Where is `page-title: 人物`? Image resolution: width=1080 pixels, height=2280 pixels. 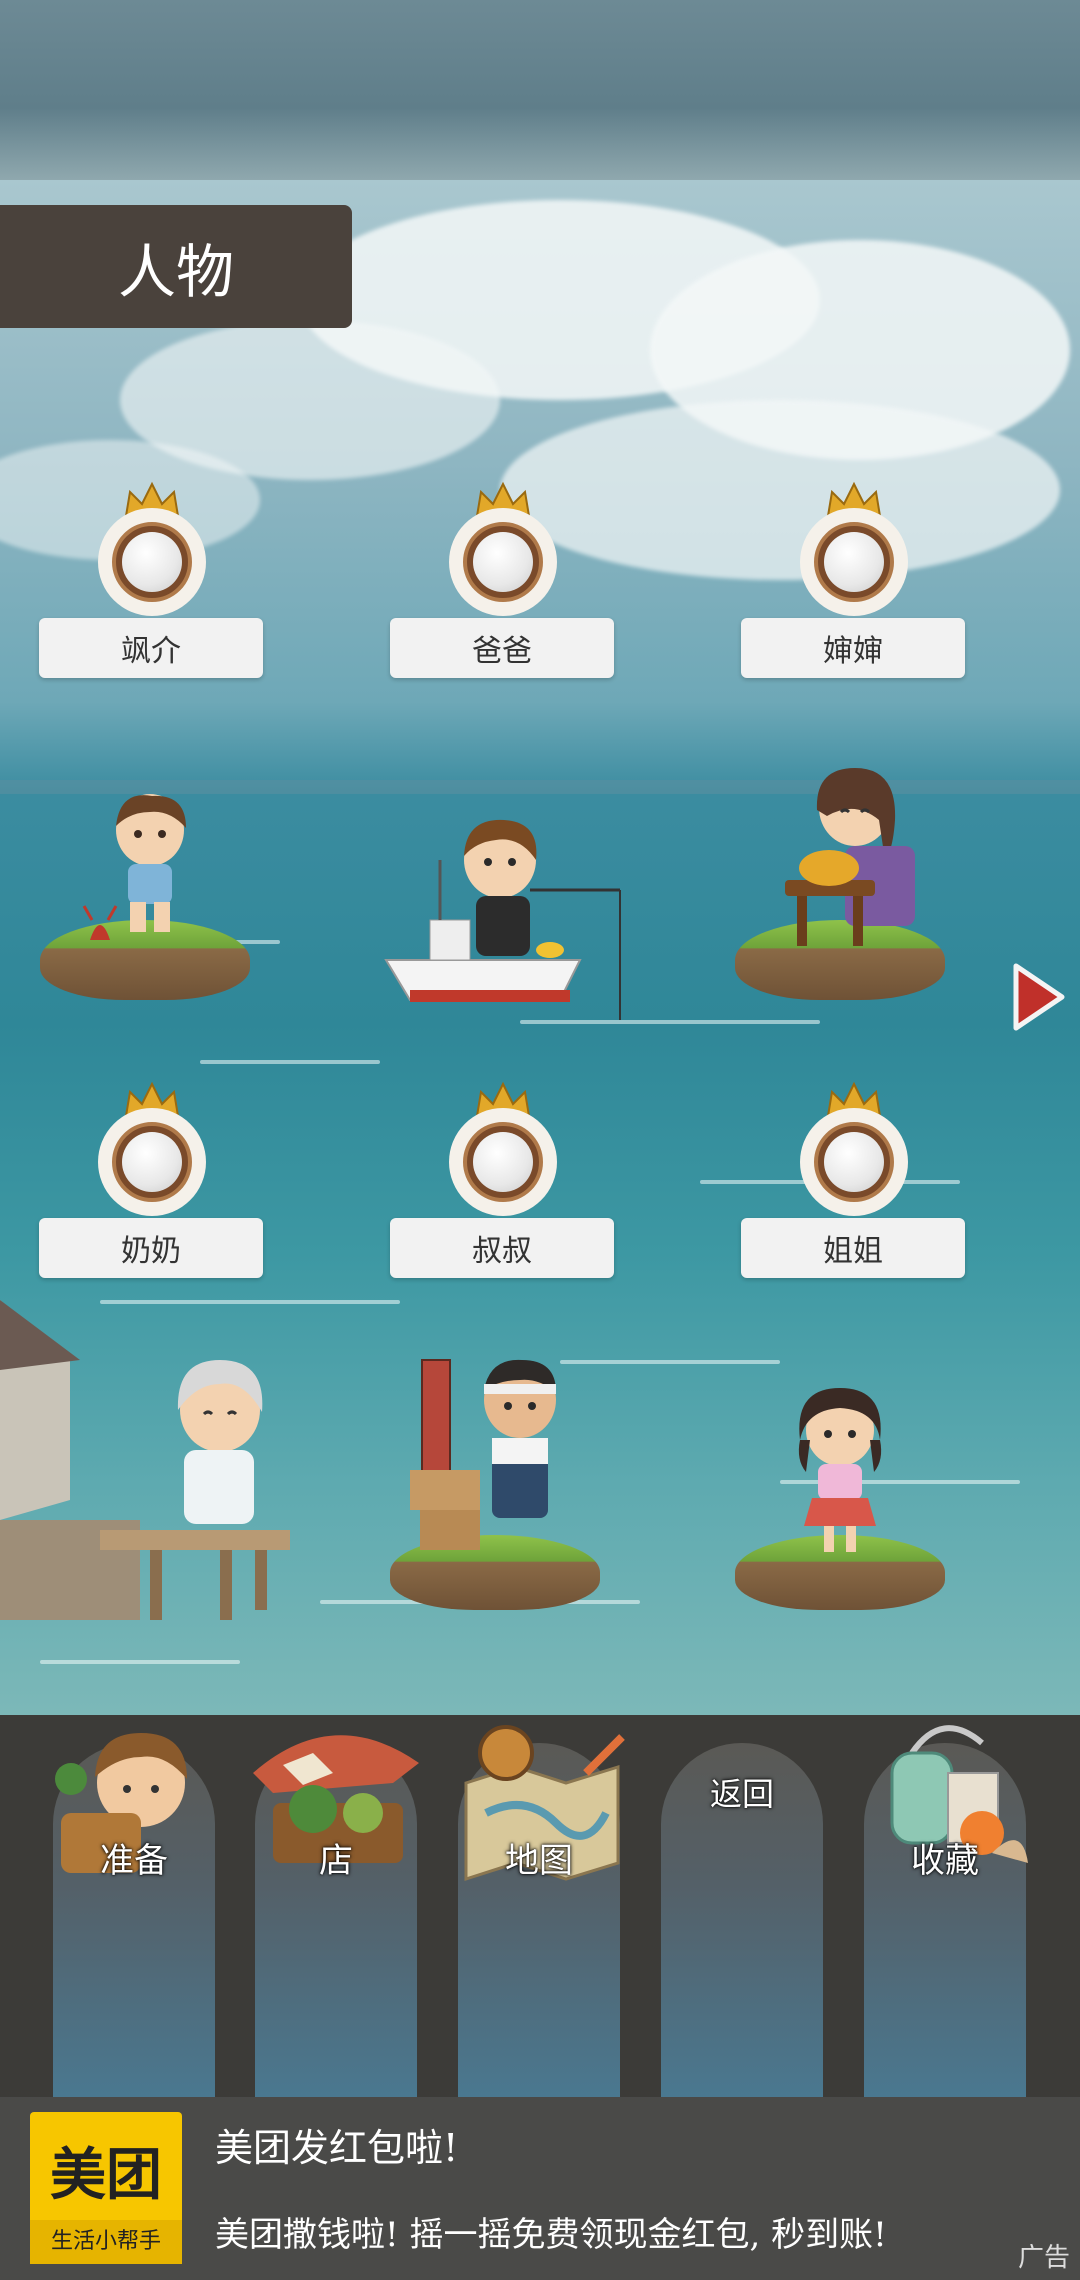
page-title: 人物 is located at coordinates (175, 271).